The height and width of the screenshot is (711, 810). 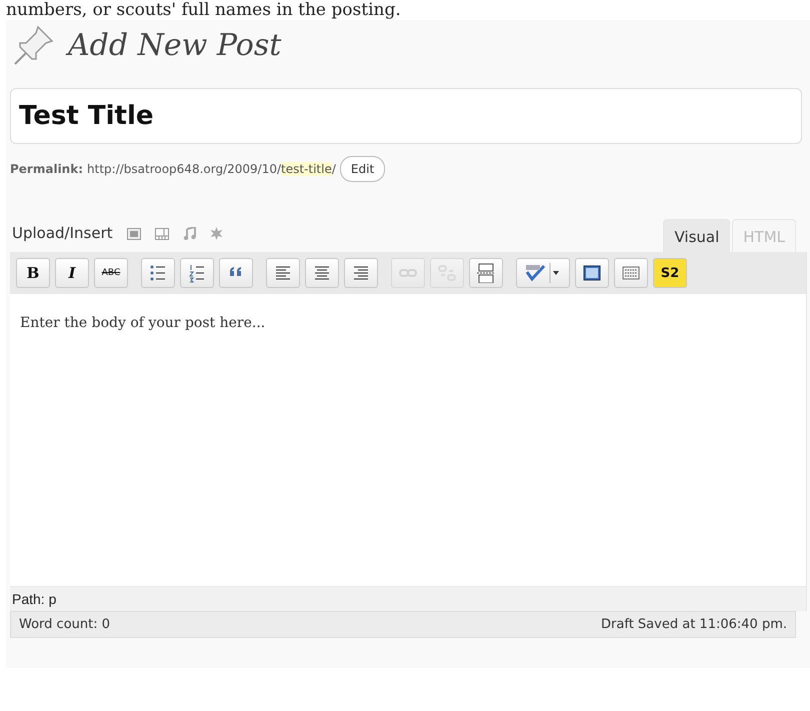 I want to click on editor-tab: Visual, so click(x=696, y=235).